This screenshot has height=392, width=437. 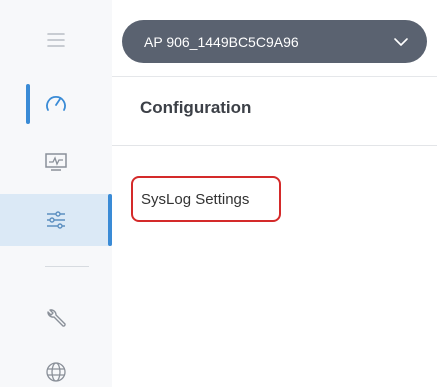 I want to click on syslog-settings-link: SysLog Settings, so click(x=206, y=199).